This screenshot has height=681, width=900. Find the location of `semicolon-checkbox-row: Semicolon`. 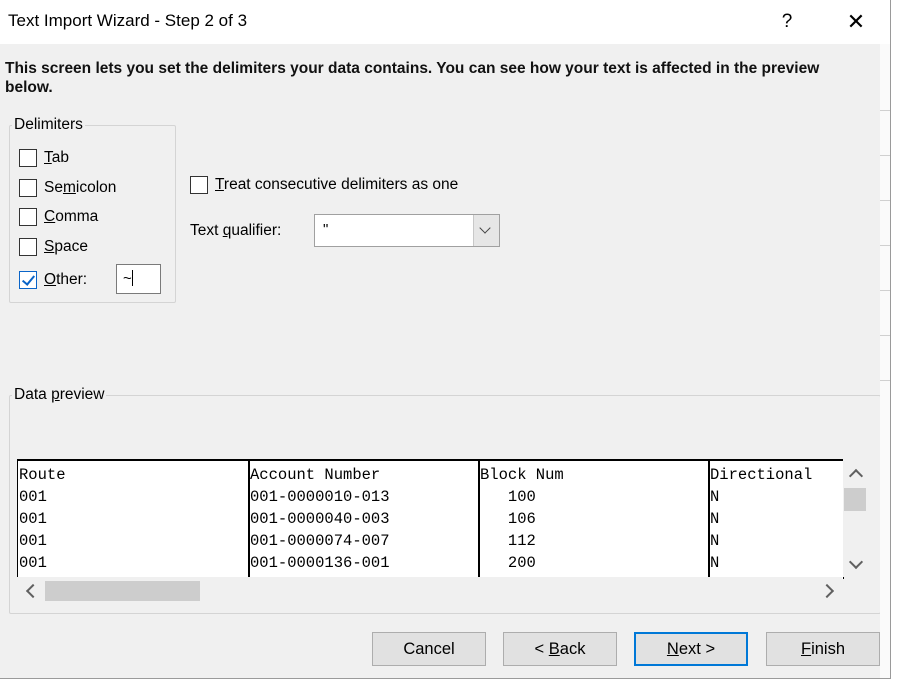

semicolon-checkbox-row: Semicolon is located at coordinates (67, 188).